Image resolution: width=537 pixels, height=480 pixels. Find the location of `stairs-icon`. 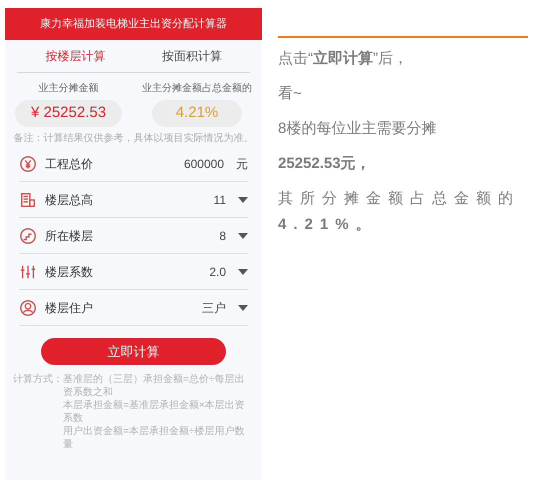

stairs-icon is located at coordinates (28, 235).